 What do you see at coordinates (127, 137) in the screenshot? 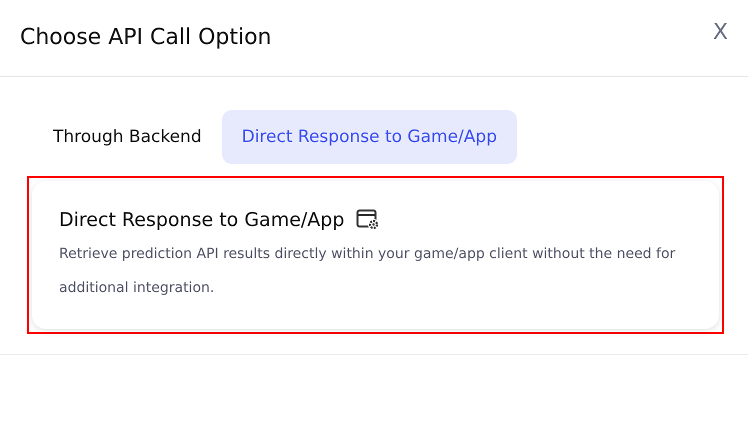
I see `tab: Through Backend` at bounding box center [127, 137].